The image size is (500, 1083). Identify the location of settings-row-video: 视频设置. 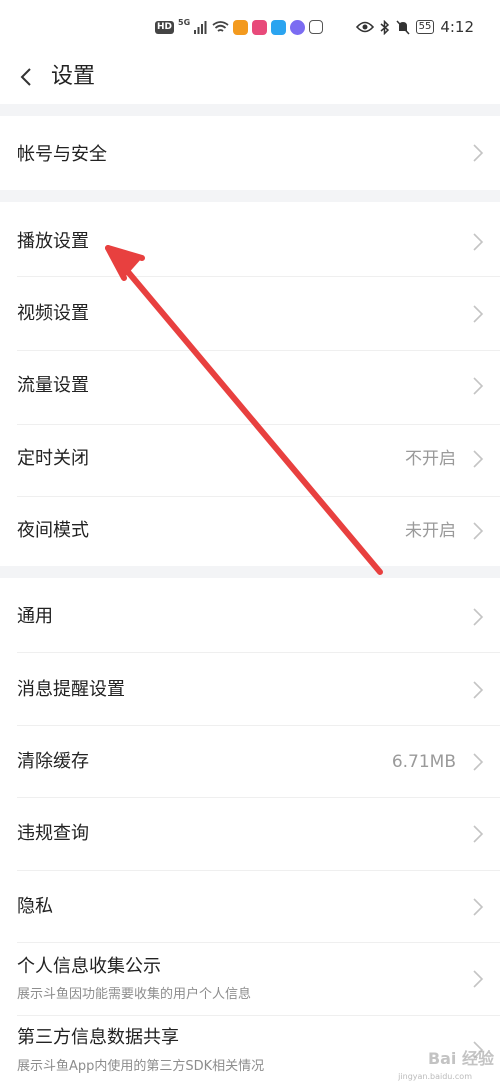
(250, 313).